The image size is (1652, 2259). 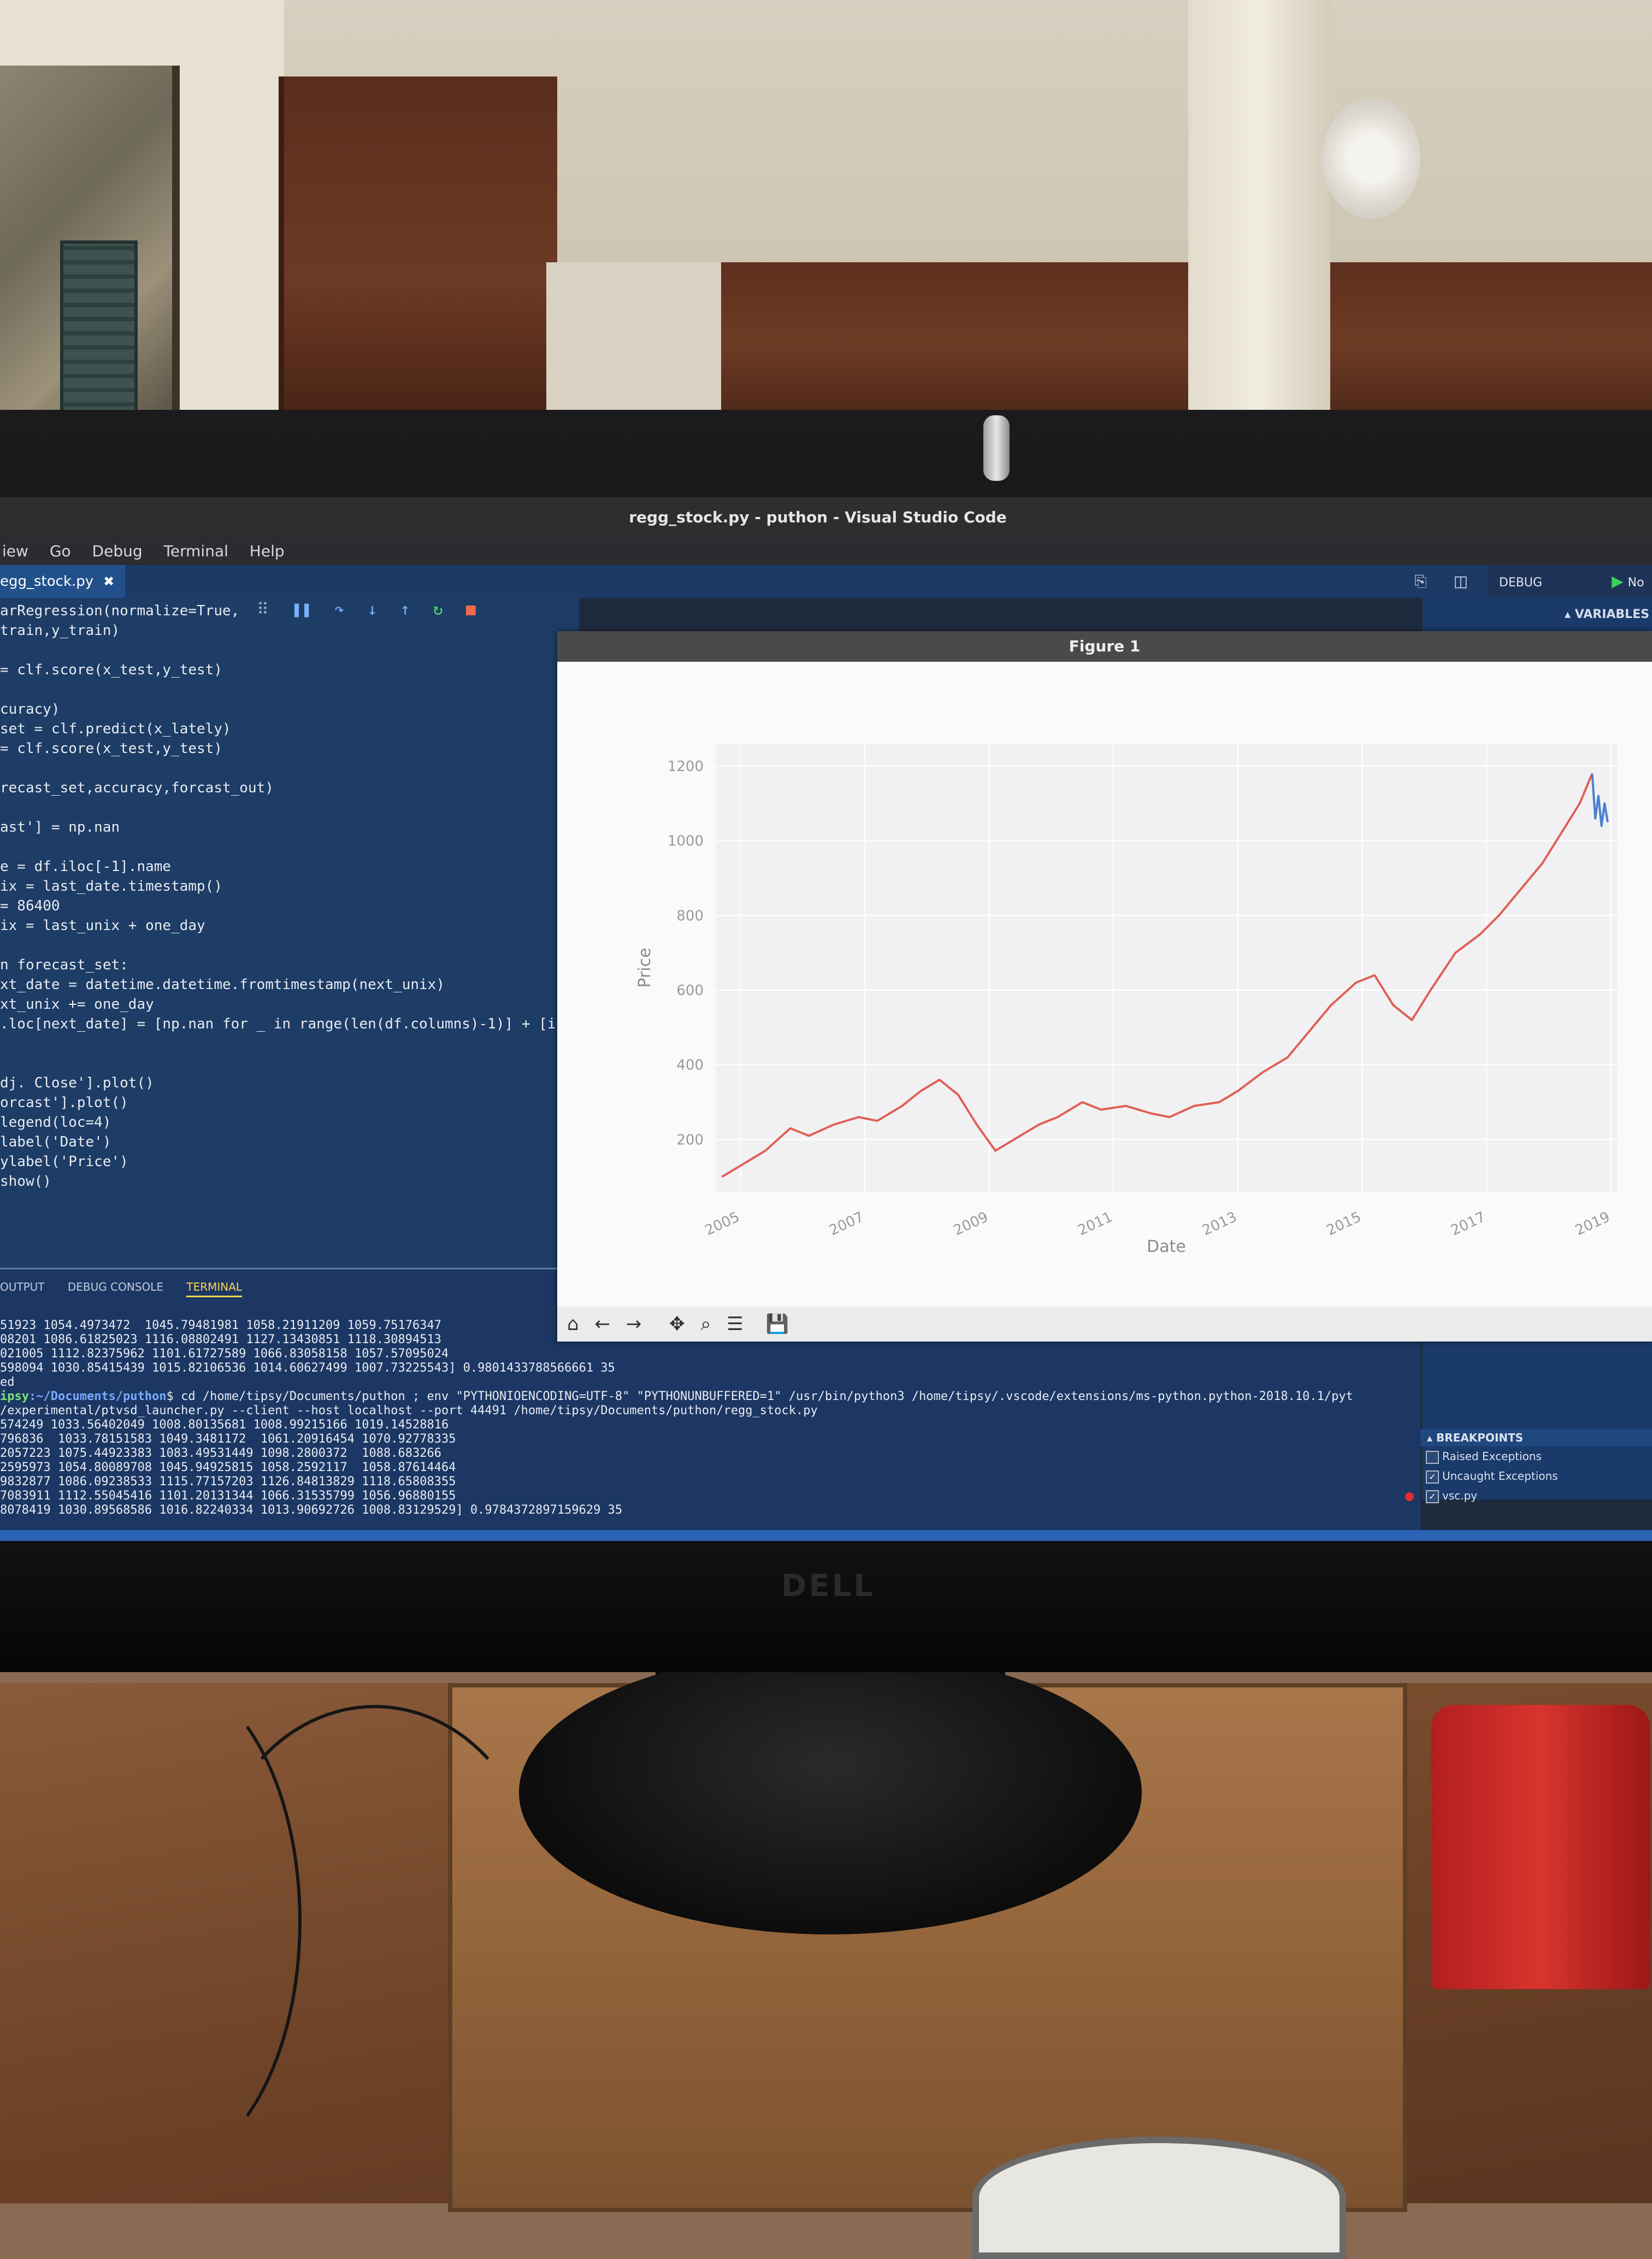 What do you see at coordinates (1536, 1456) in the screenshot?
I see `breakpoint-item: Raised Exceptions` at bounding box center [1536, 1456].